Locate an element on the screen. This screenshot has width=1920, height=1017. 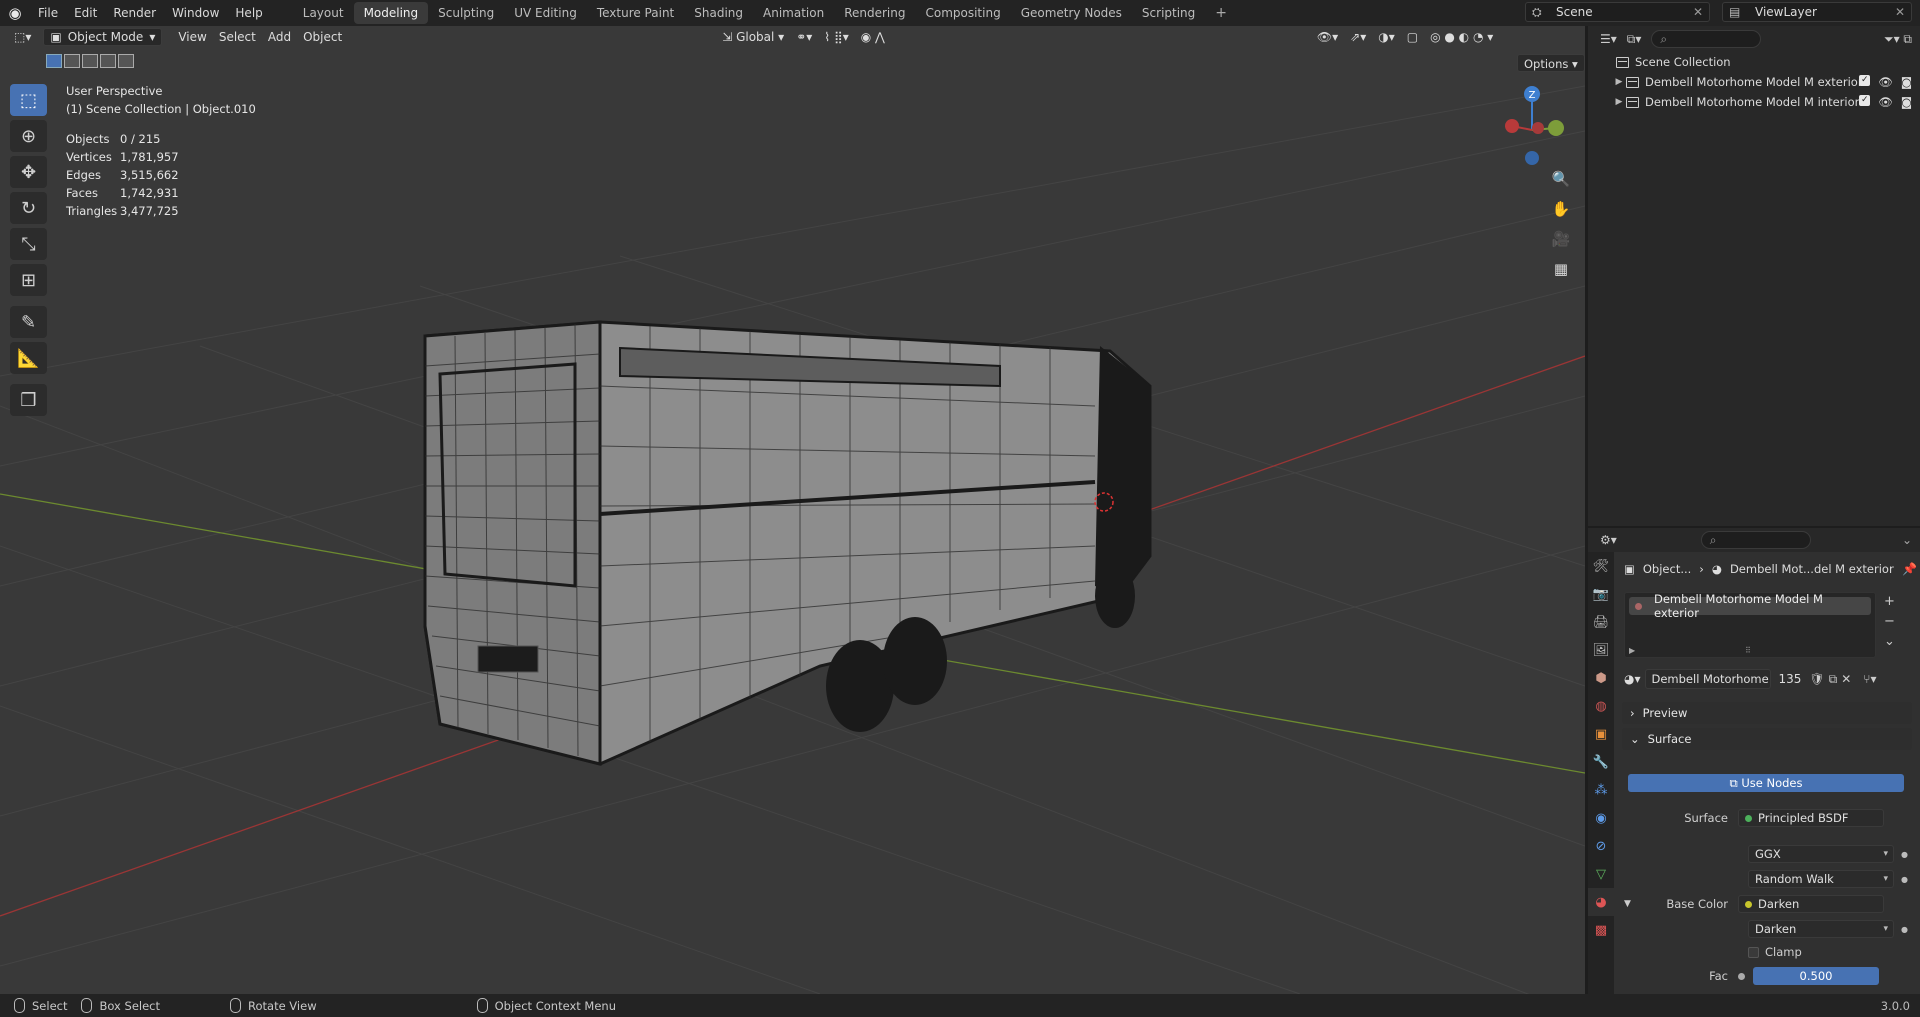
unlink-icon: ✕ is located at coordinates (1846, 679).